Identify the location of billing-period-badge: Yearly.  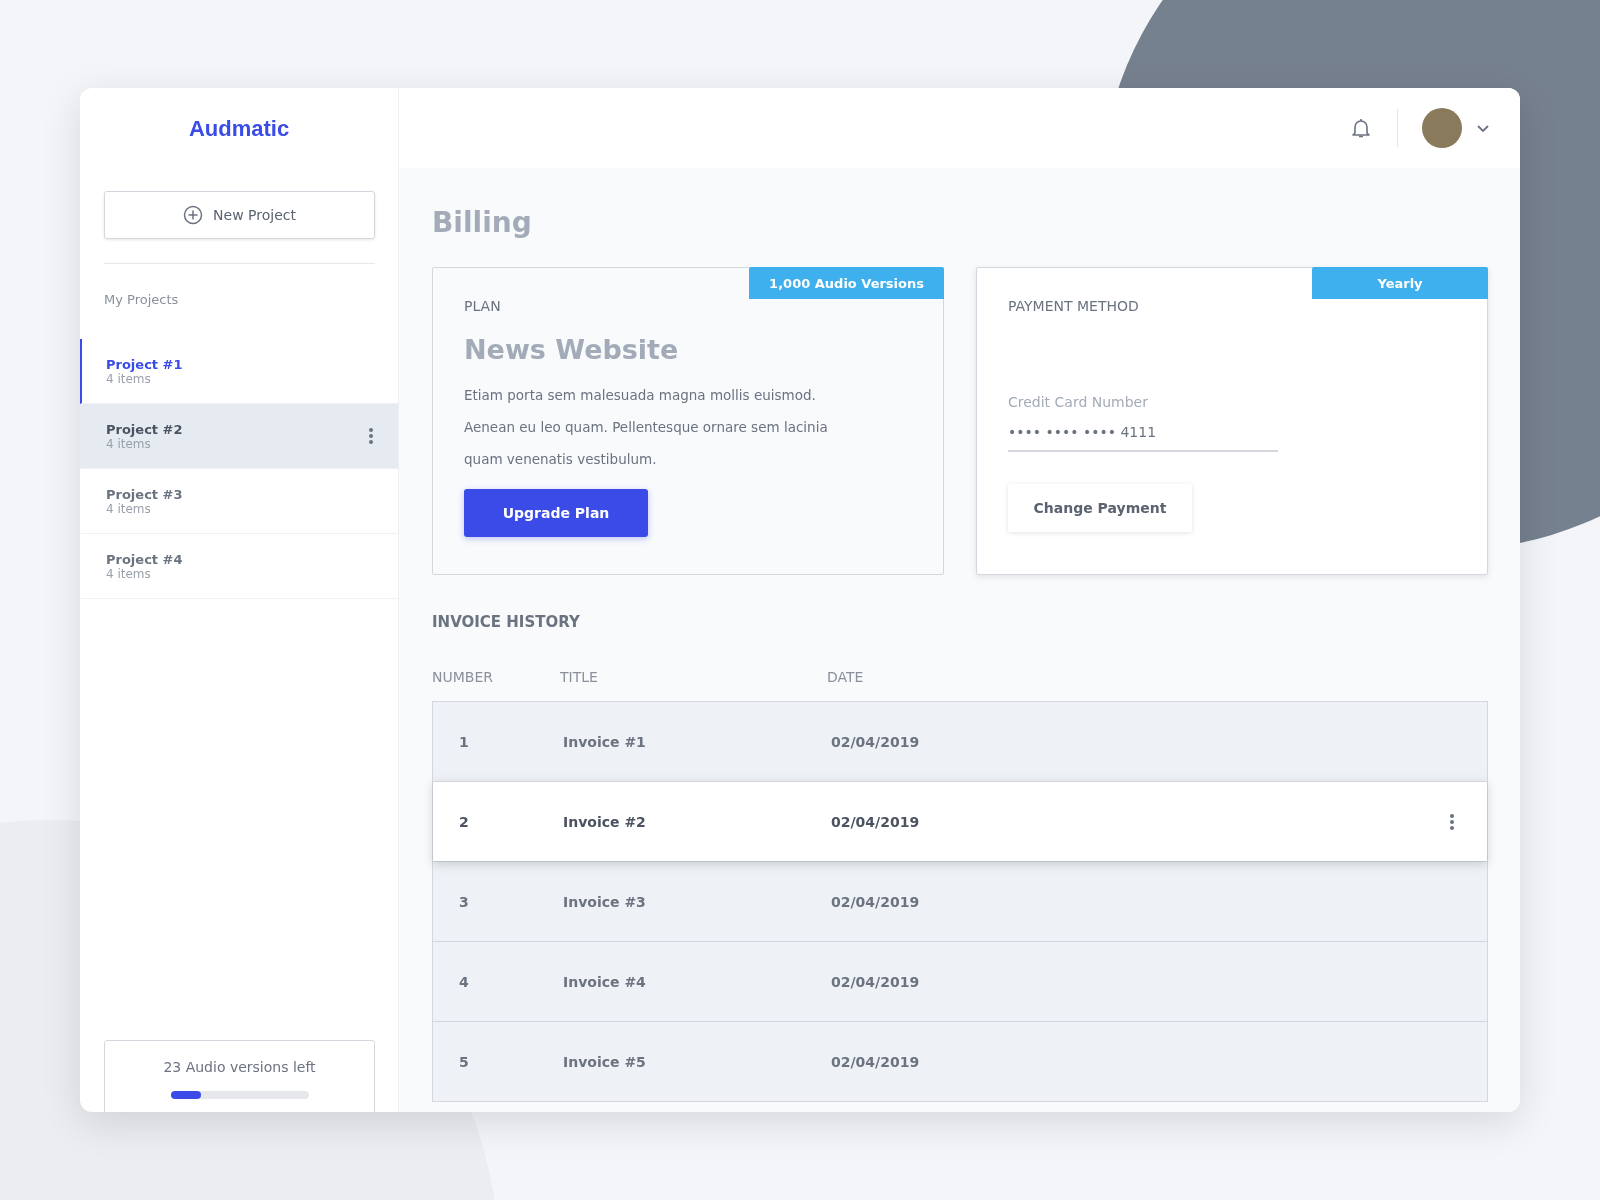
(1400, 283).